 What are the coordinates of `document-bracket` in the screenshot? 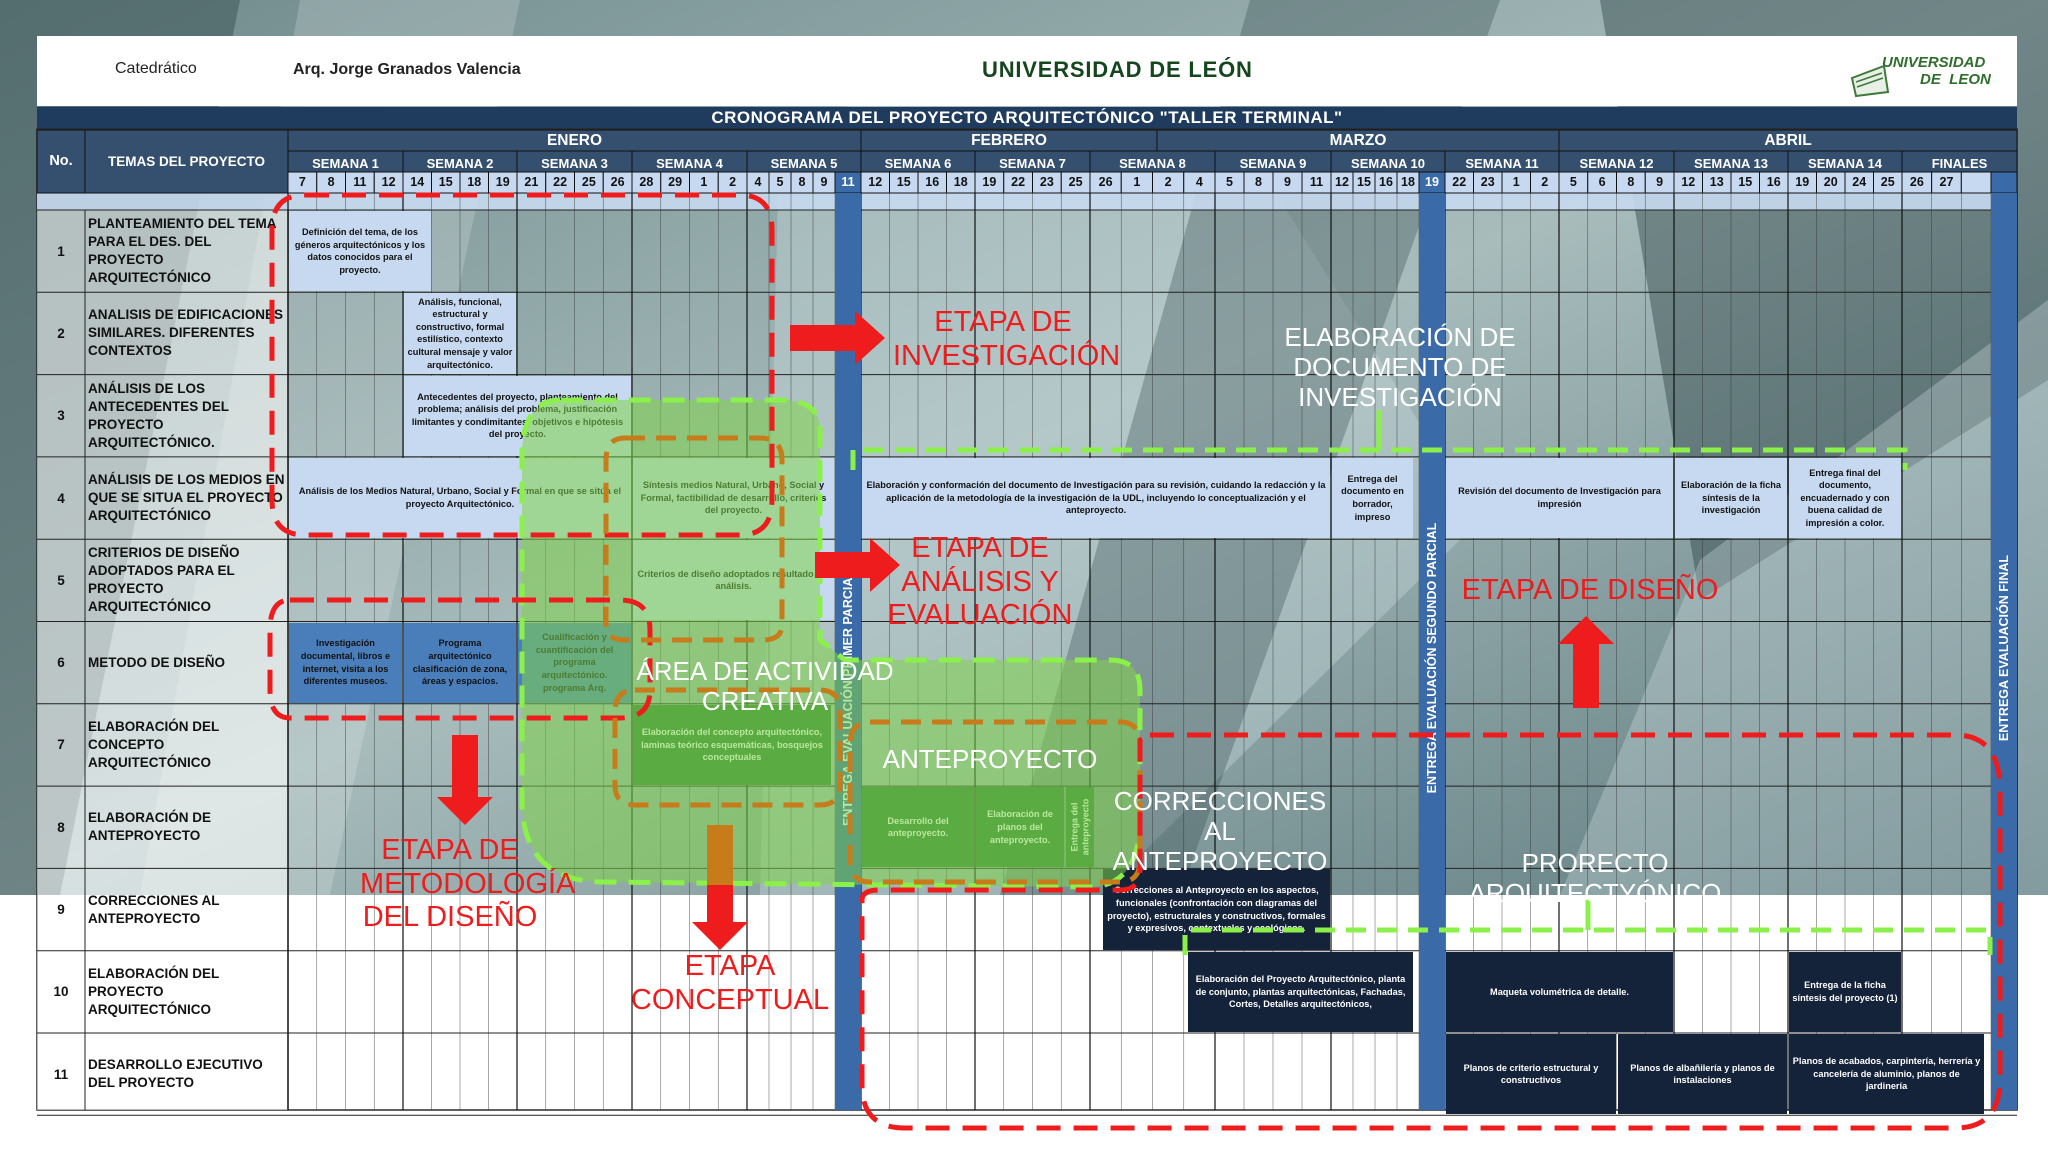 It's located at (1379, 458).